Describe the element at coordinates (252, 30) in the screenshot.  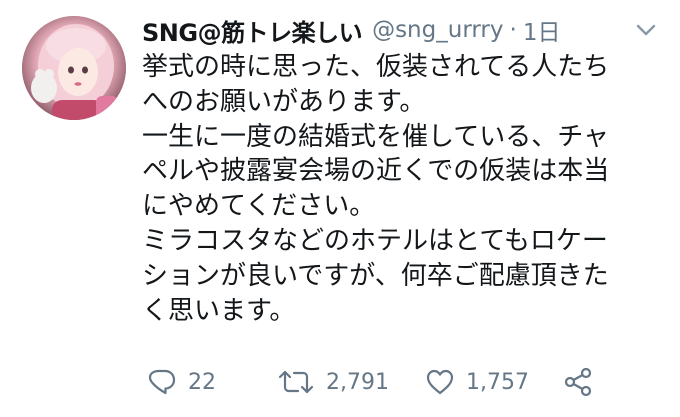
I see `display-name: SNG@筋トレ楽しい` at that location.